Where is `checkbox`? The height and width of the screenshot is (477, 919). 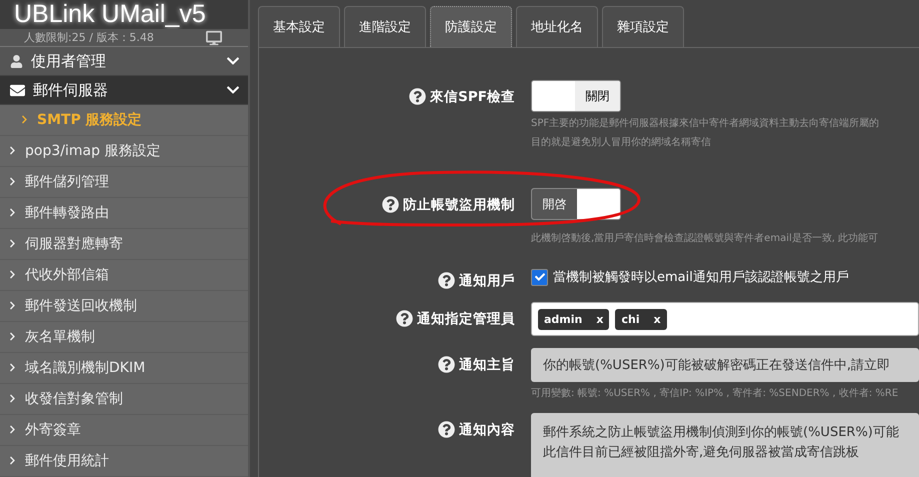
checkbox is located at coordinates (539, 277).